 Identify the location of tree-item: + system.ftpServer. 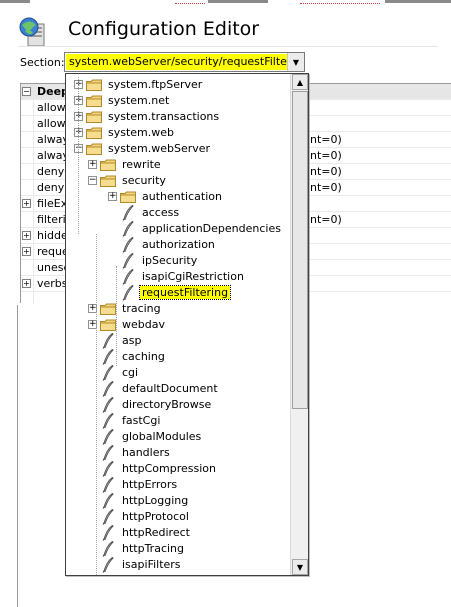
(178, 85).